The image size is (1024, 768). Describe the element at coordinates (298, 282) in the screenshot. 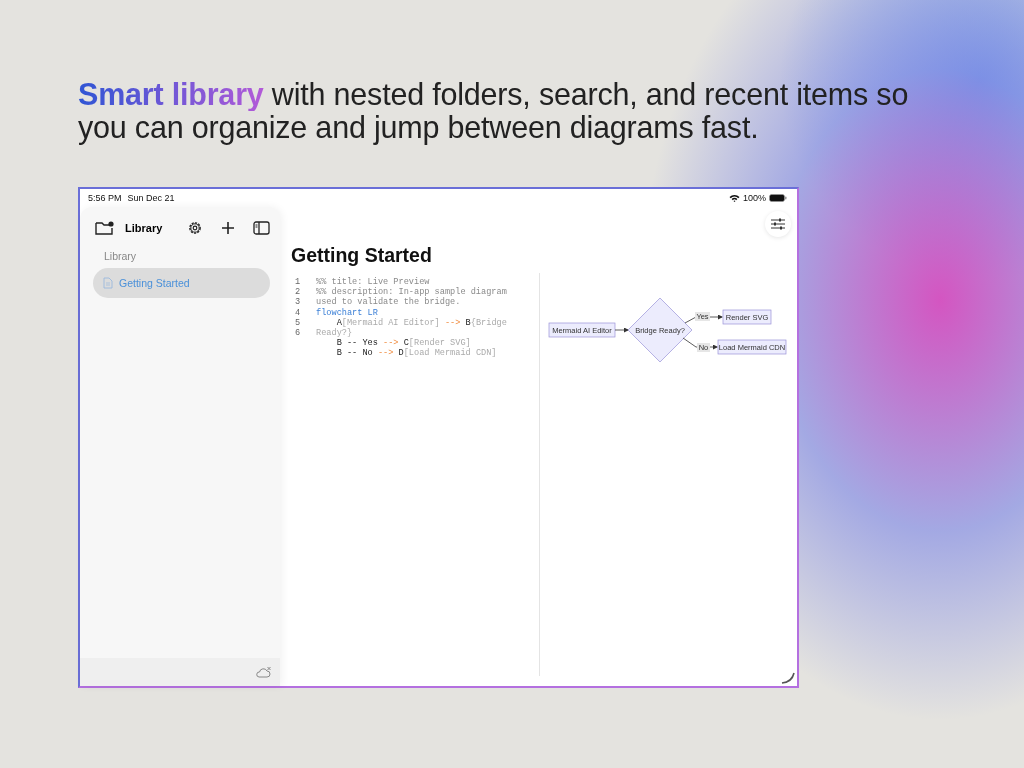

I see `line-number: 1` at that location.